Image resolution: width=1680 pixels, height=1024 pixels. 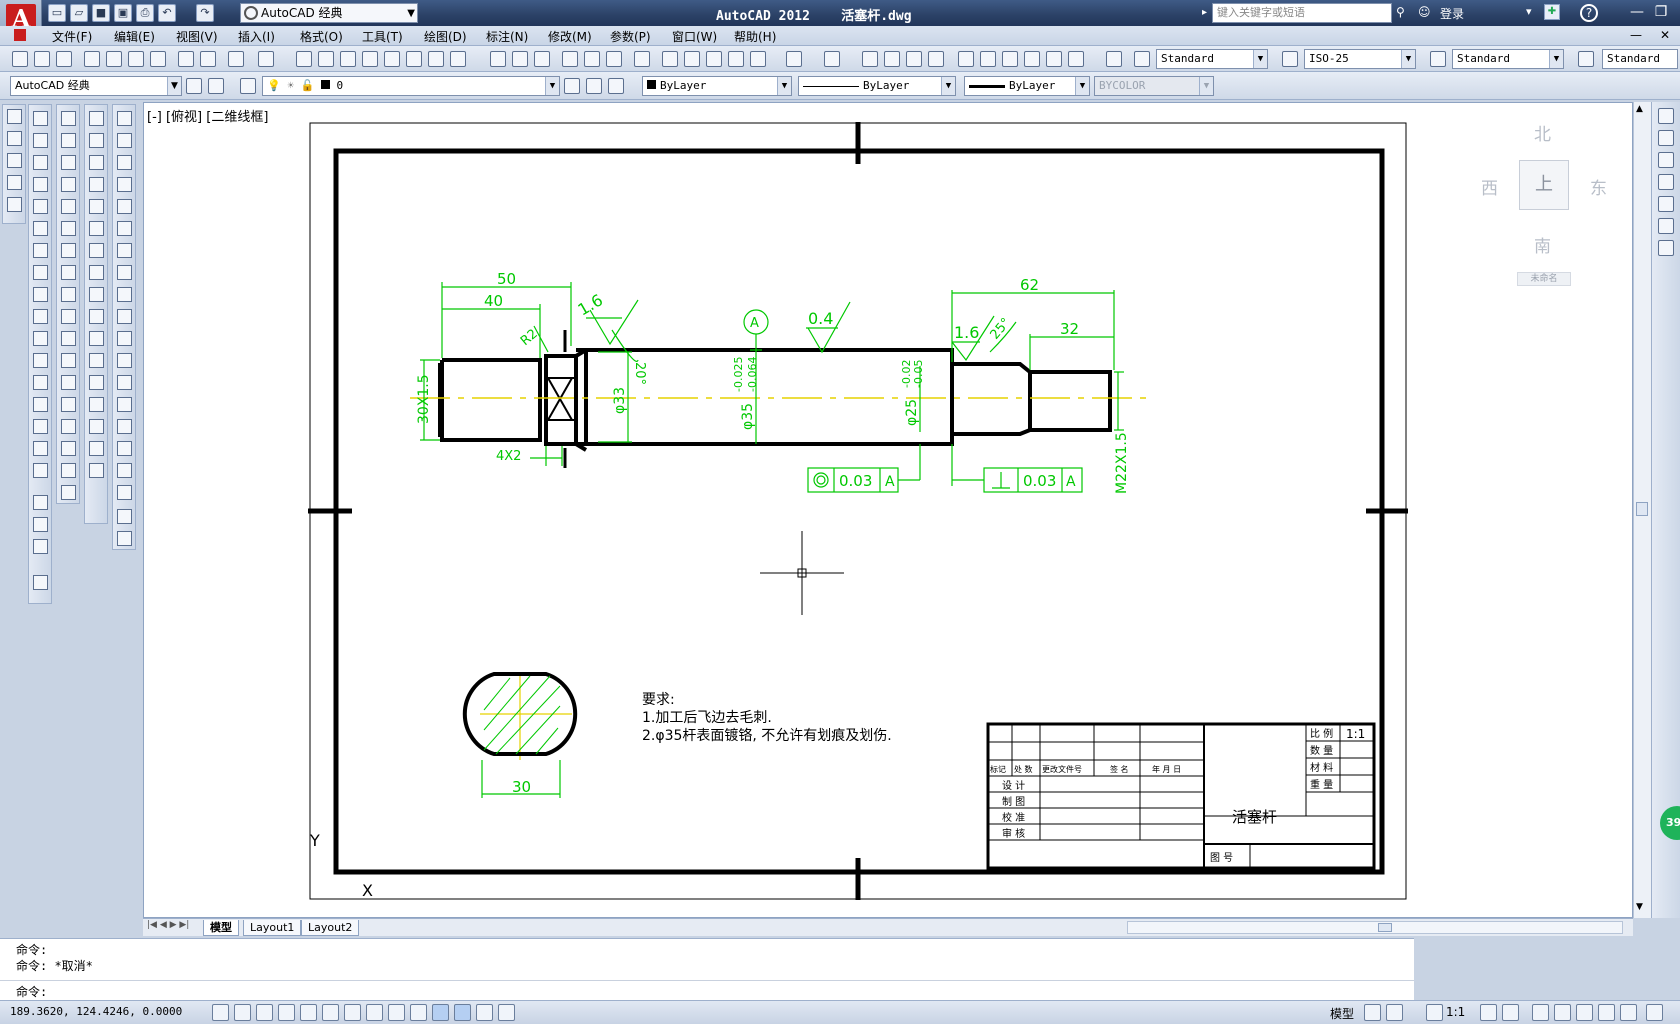 I want to click on tb-sign-label: 签 名, so click(x=1119, y=769).